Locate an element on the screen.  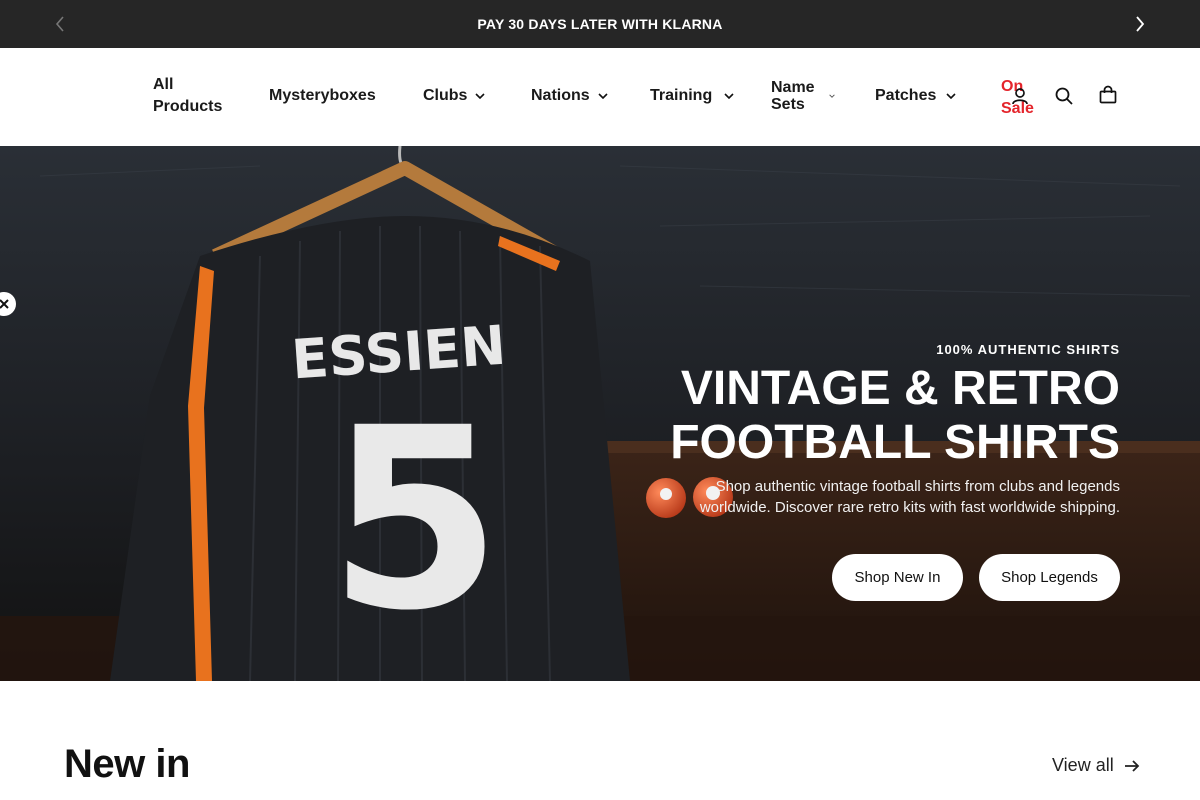
hero-title: VINTAGE & RETRO FOOTBALL SHIRTS is located at coordinates (840, 416).